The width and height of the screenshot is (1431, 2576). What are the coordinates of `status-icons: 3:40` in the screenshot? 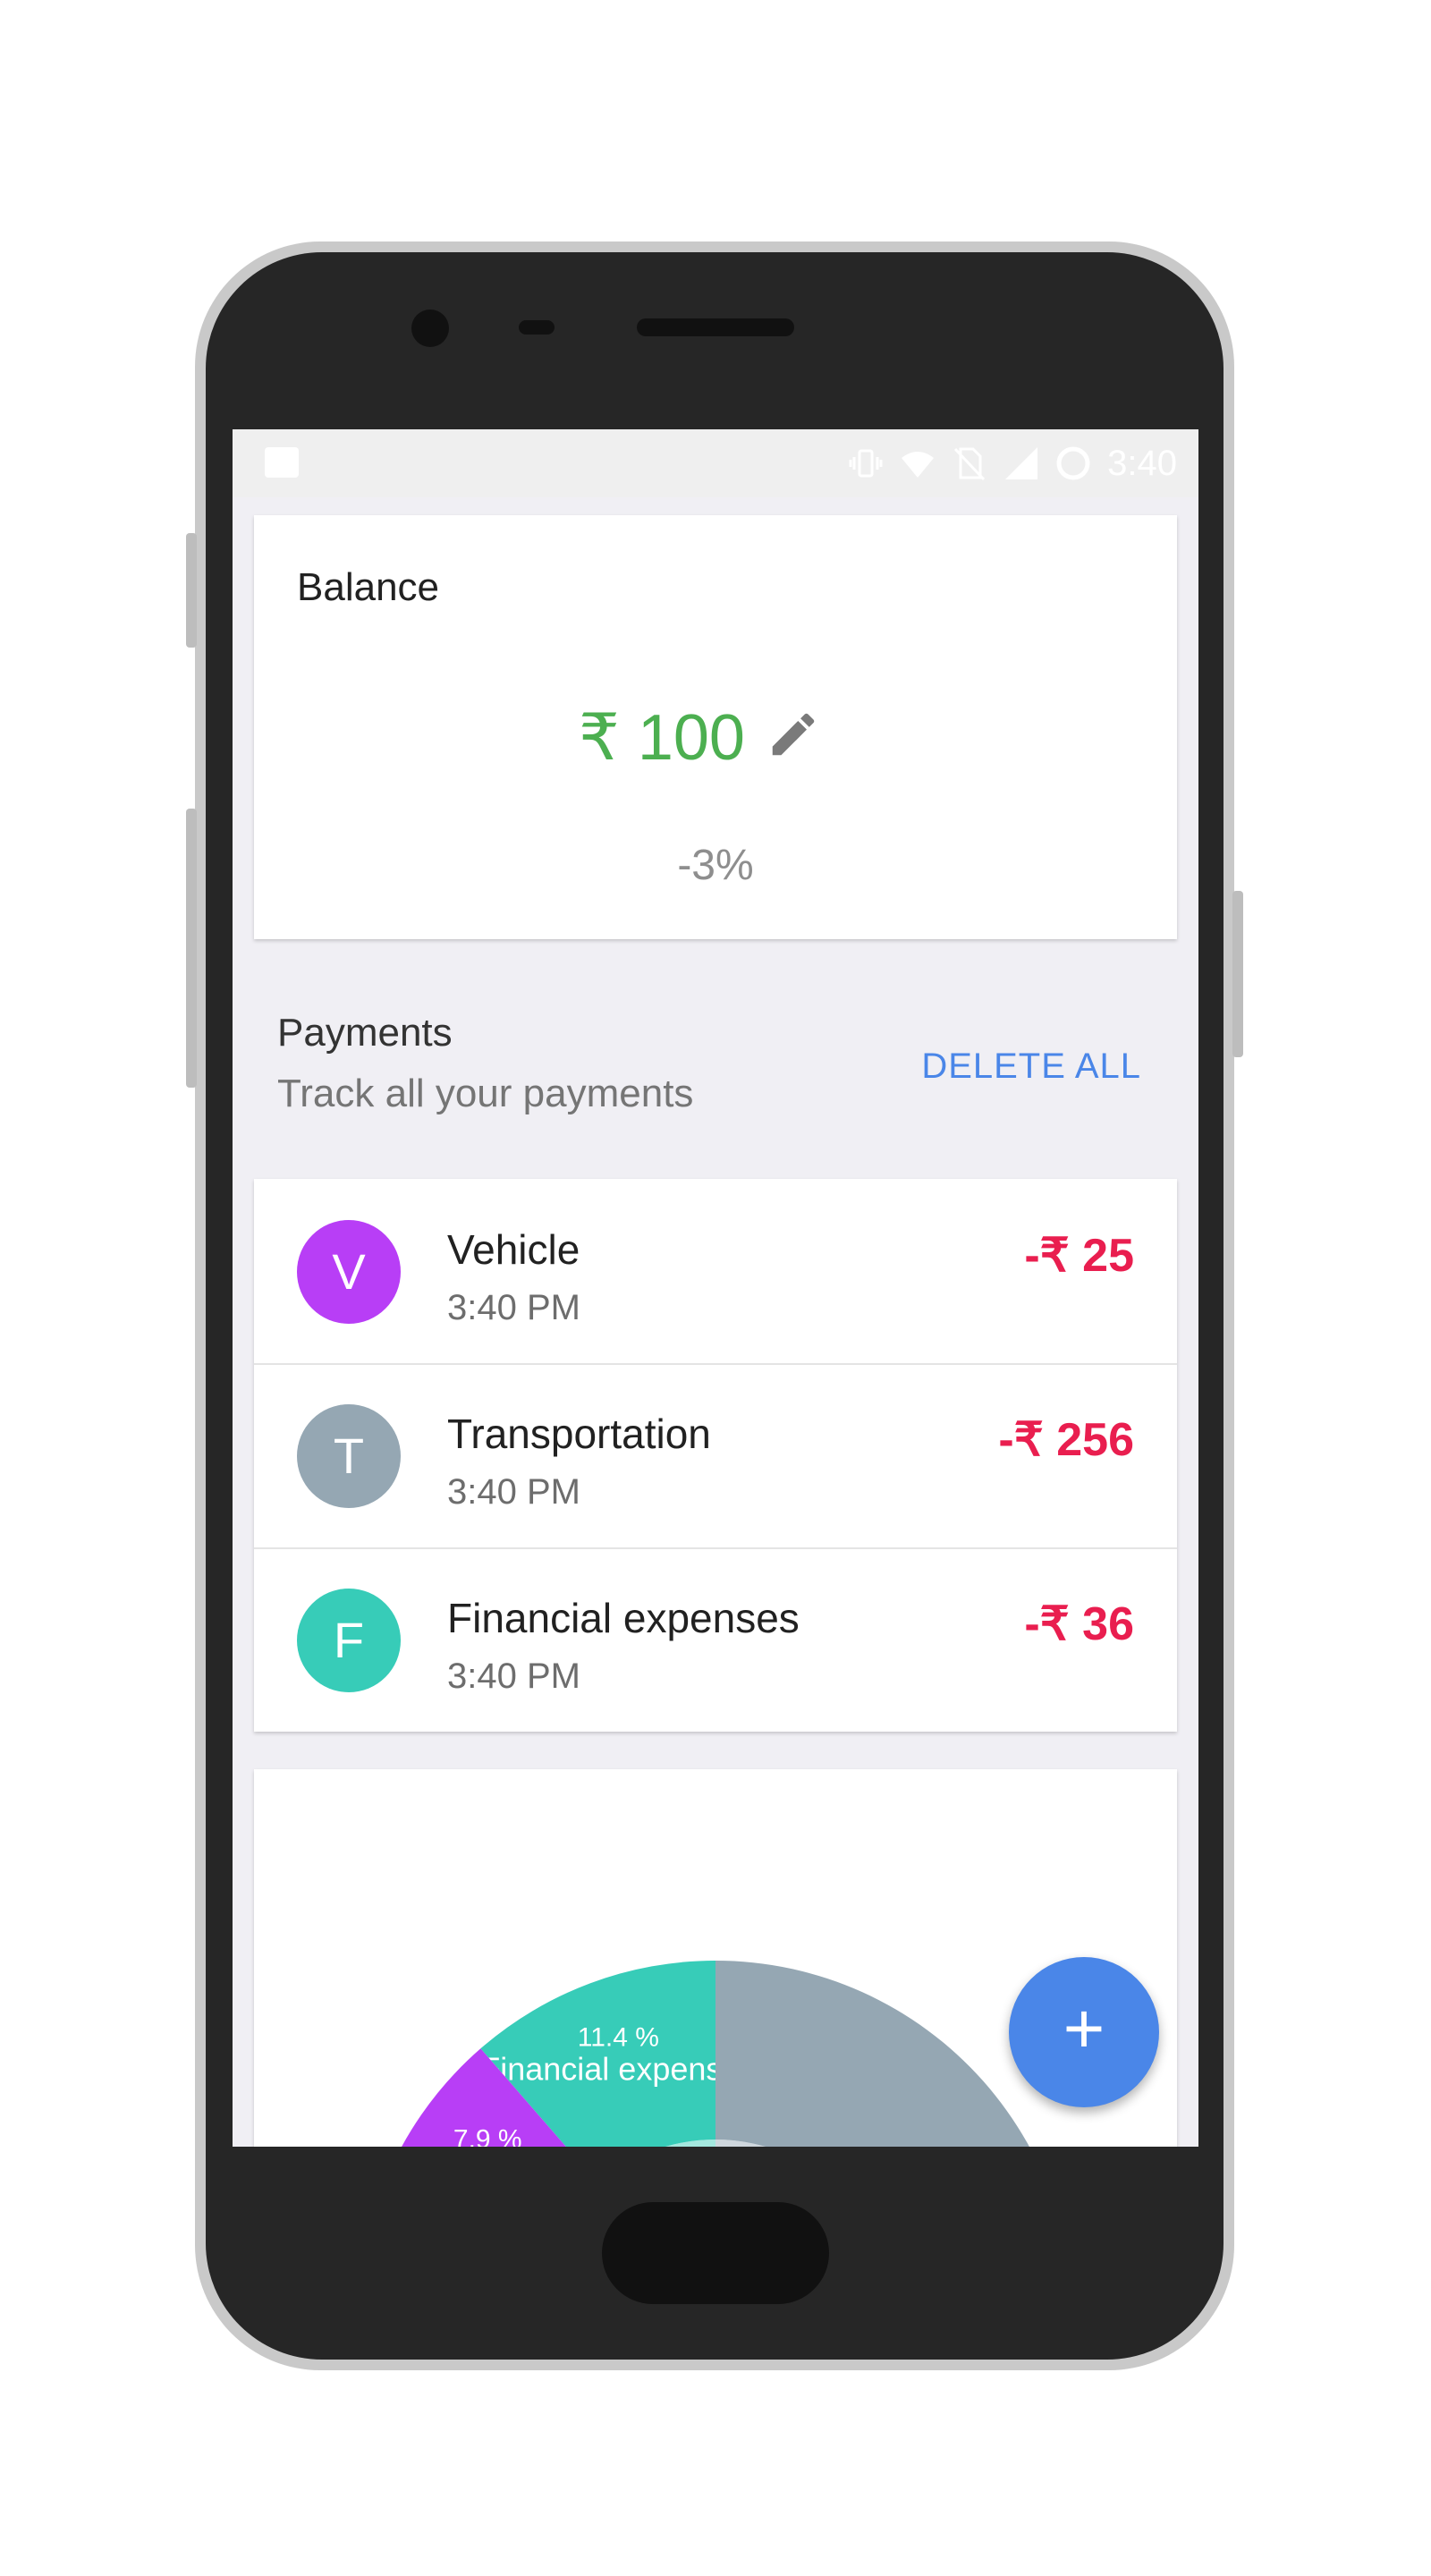 It's located at (1013, 463).